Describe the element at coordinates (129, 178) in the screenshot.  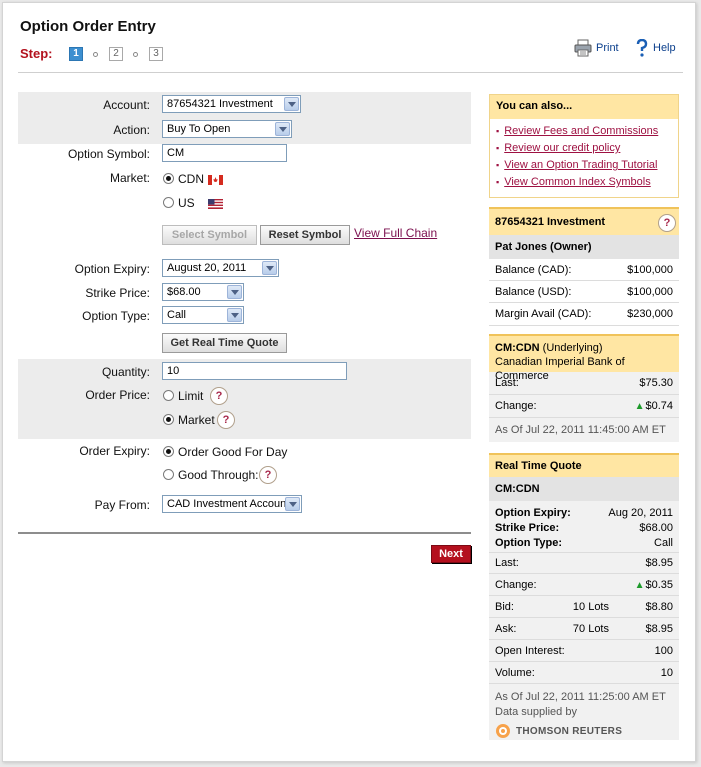
I see `market-label: Market:` at that location.